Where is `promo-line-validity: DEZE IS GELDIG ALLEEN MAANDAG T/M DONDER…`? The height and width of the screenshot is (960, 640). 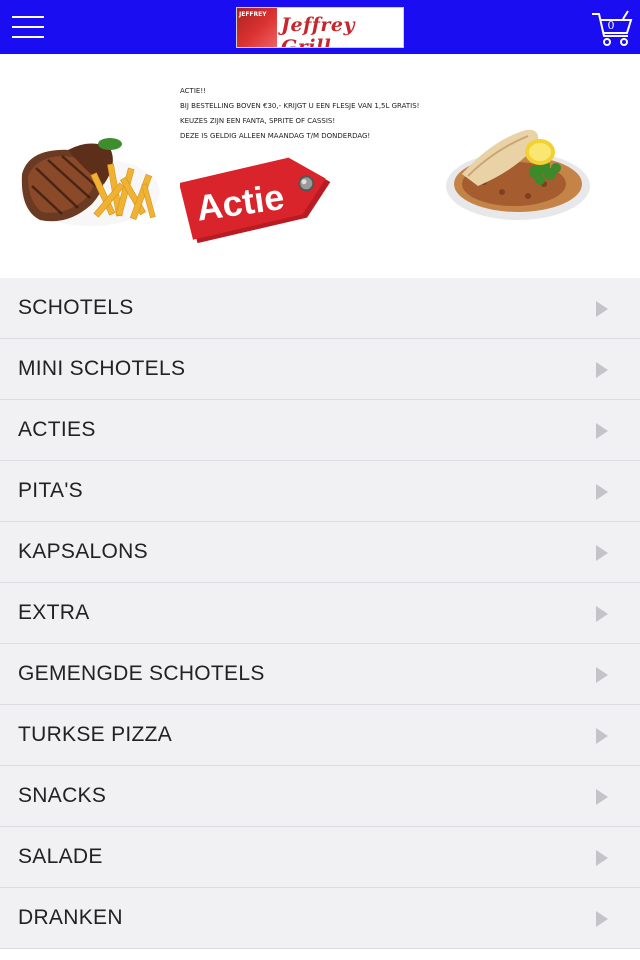
promo-line-validity: DEZE IS GELDIG ALLEEN MAANDAG T/M DONDER… is located at coordinates (275, 136).